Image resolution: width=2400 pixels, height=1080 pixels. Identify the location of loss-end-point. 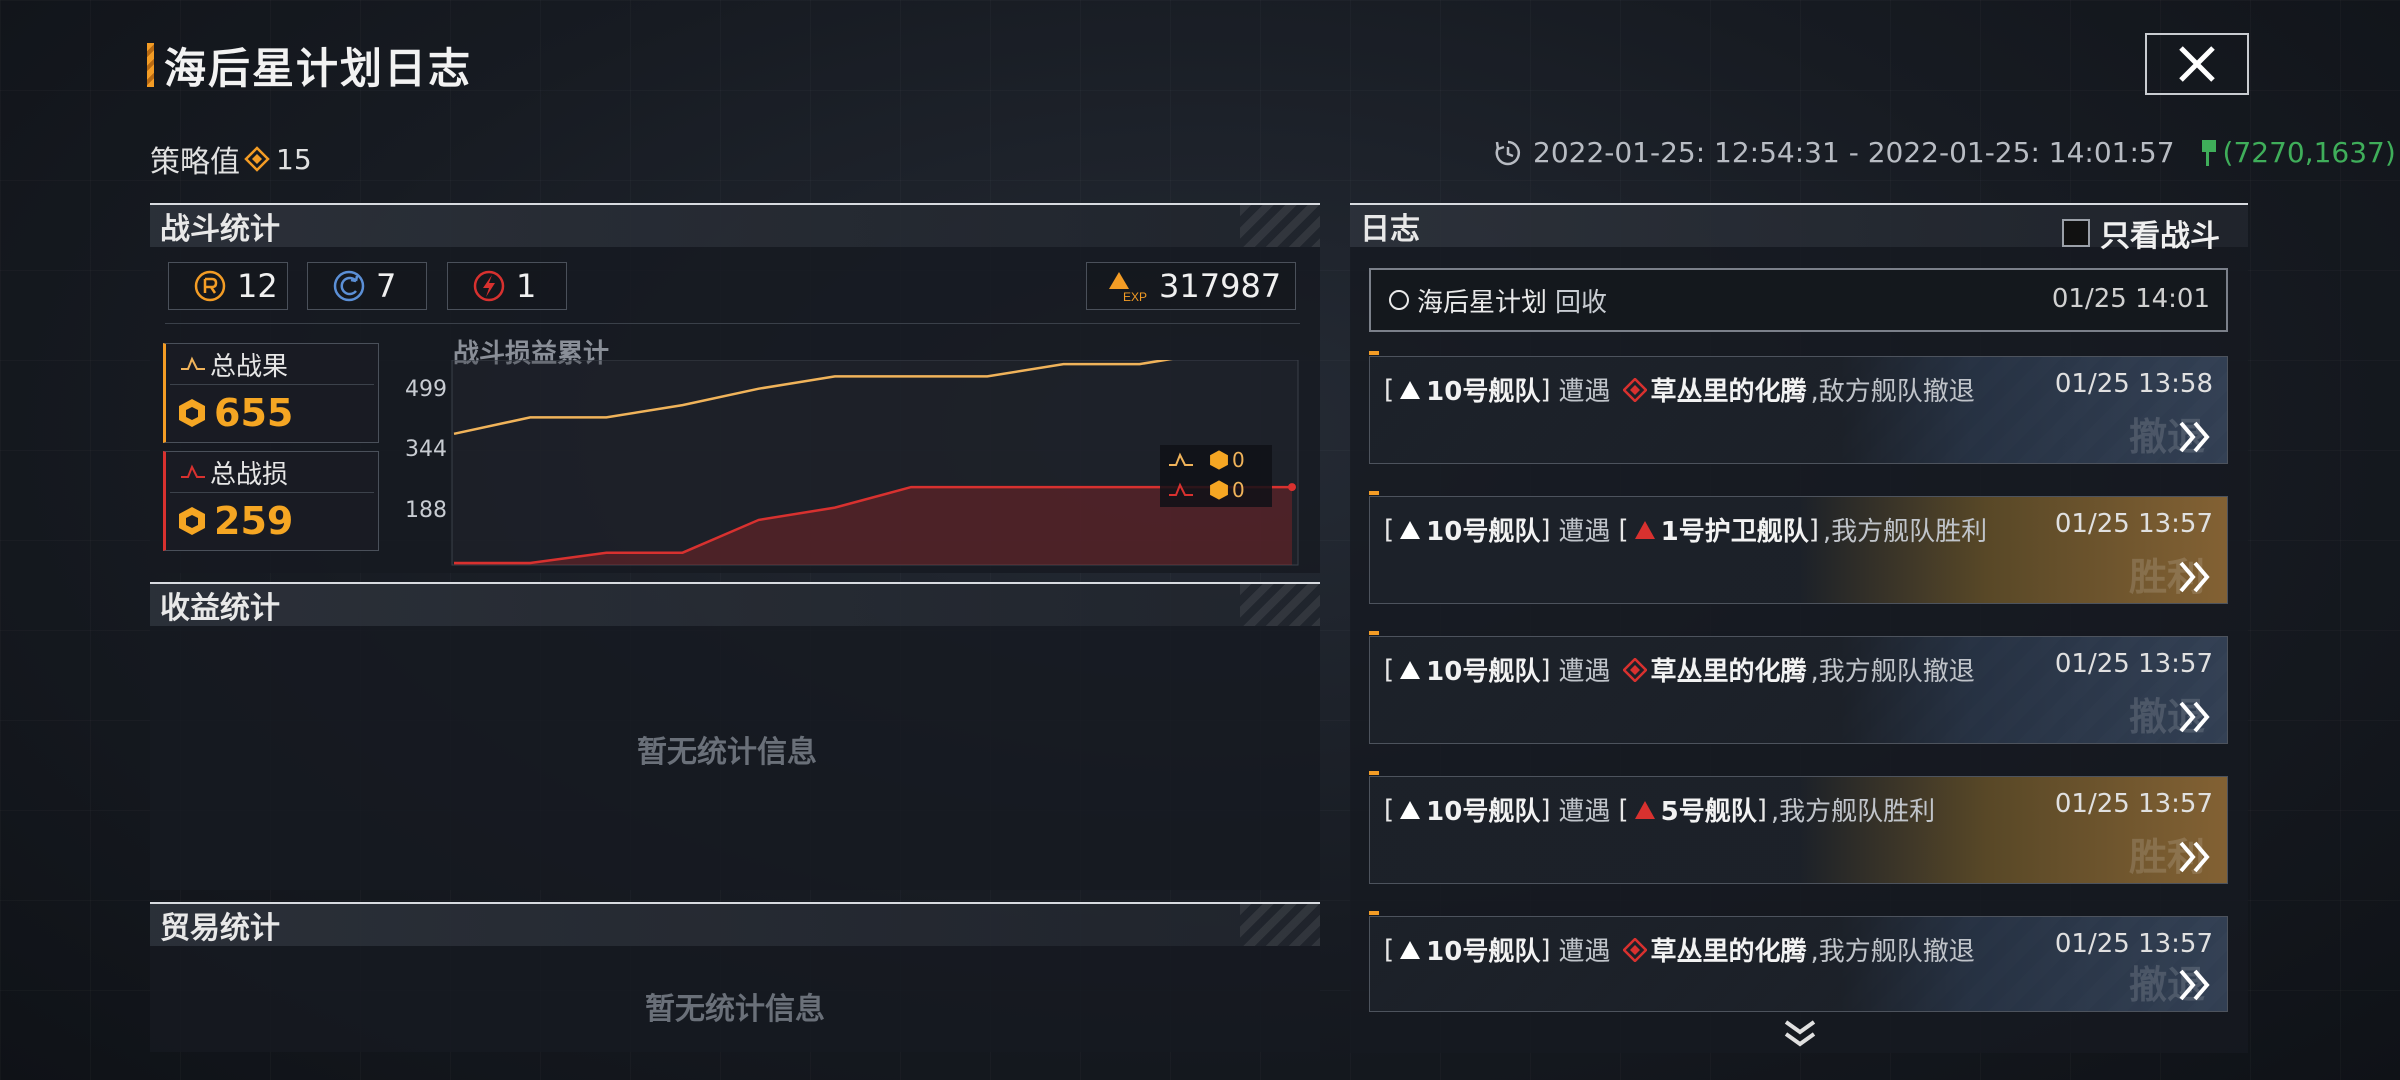
(1292, 487).